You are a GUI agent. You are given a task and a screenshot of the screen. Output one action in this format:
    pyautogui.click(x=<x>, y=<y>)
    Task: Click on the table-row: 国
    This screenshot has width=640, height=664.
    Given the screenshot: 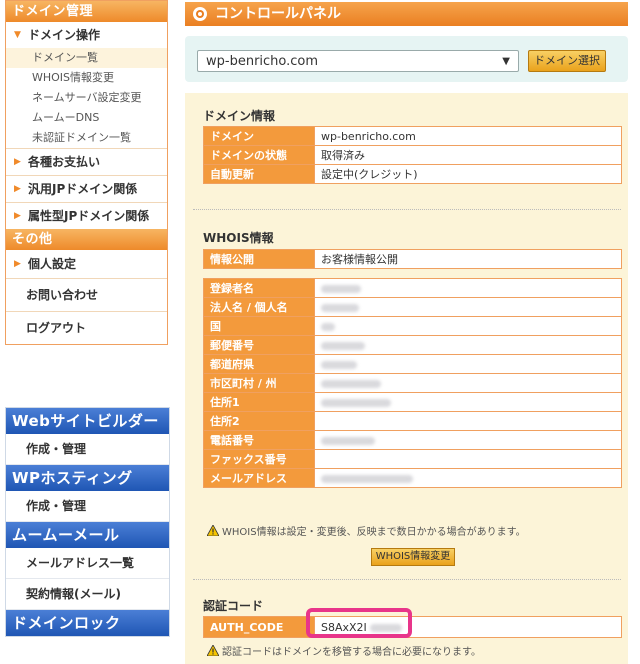 What is the action you would take?
    pyautogui.click(x=412, y=326)
    